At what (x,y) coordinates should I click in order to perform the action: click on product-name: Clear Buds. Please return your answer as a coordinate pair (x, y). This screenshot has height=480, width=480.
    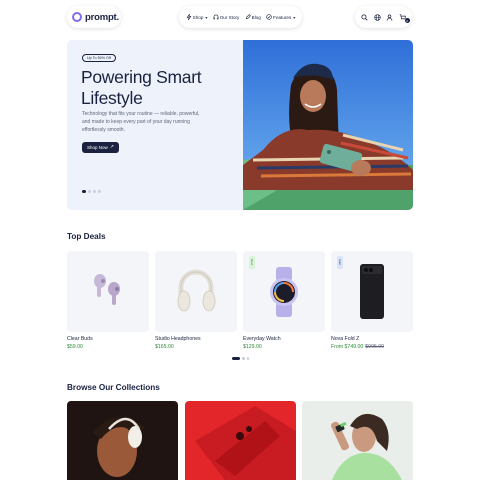
    Looking at the image, I should click on (80, 339).